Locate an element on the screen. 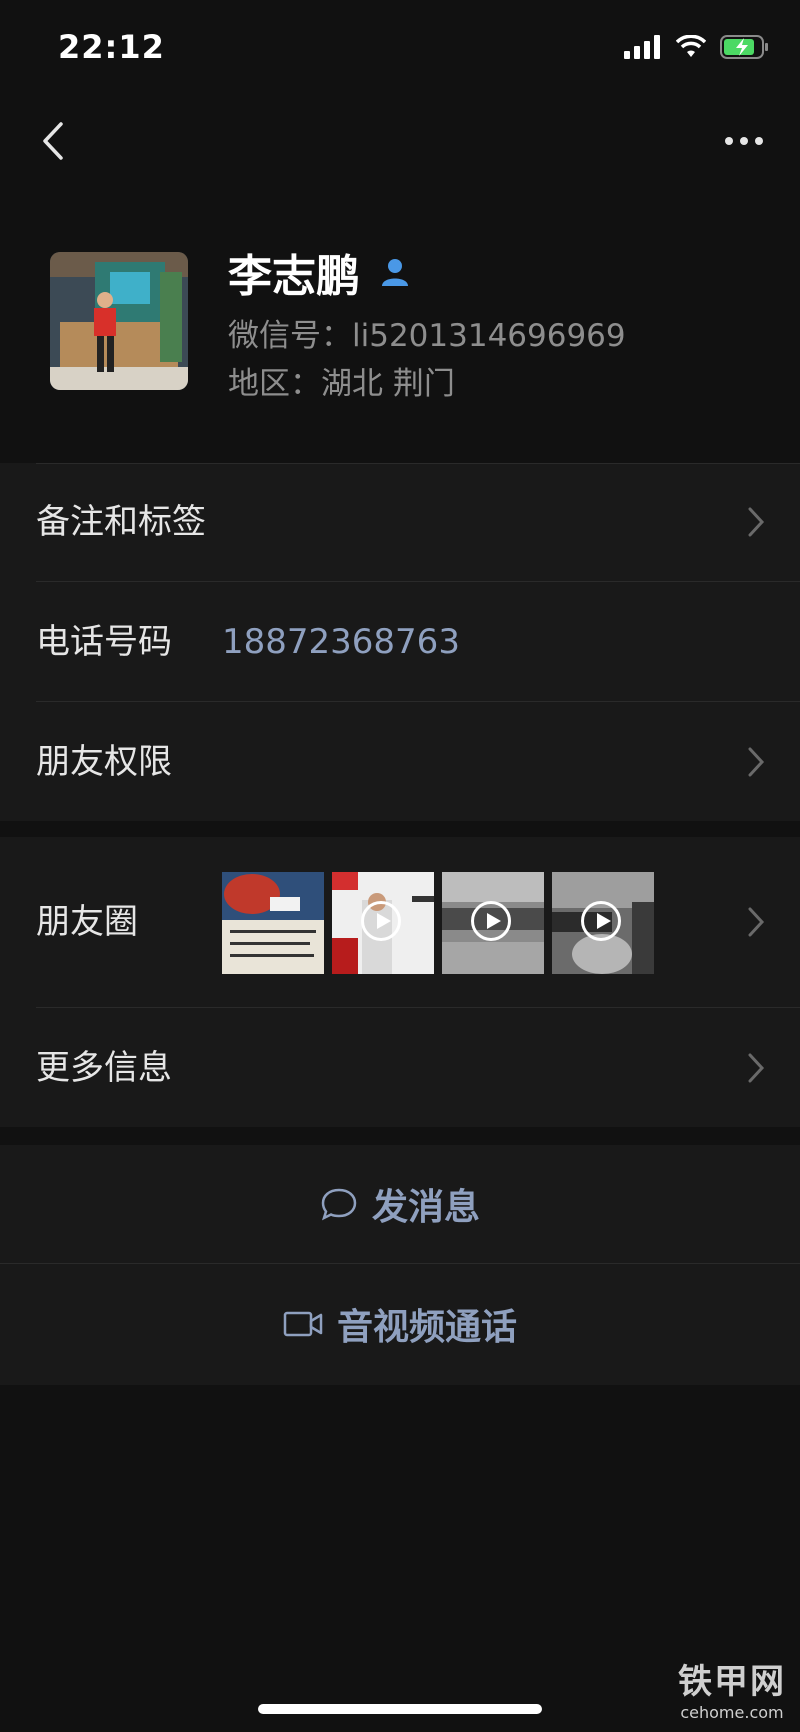 This screenshot has height=1732, width=800. send-message-button: 发消息 is located at coordinates (400, 1204).